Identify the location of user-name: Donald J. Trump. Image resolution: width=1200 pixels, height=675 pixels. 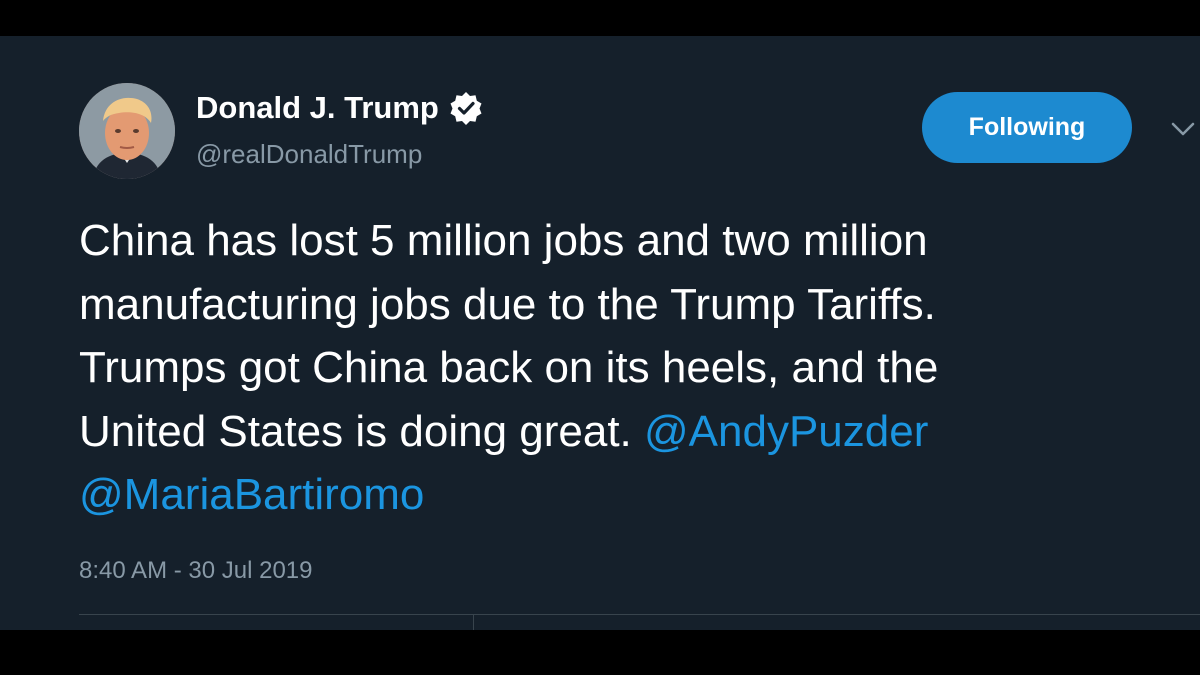
(339, 108).